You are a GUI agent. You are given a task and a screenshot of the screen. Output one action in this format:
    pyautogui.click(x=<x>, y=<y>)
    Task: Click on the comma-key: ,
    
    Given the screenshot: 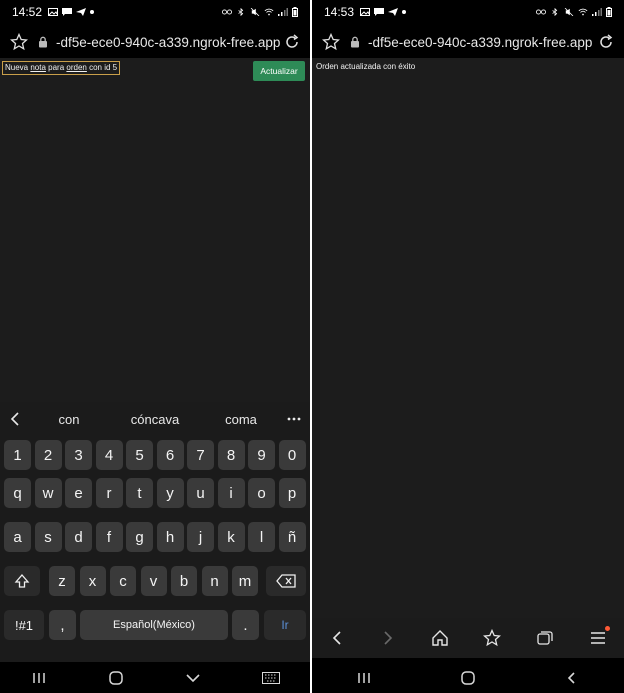 What is the action you would take?
    pyautogui.click(x=62, y=625)
    